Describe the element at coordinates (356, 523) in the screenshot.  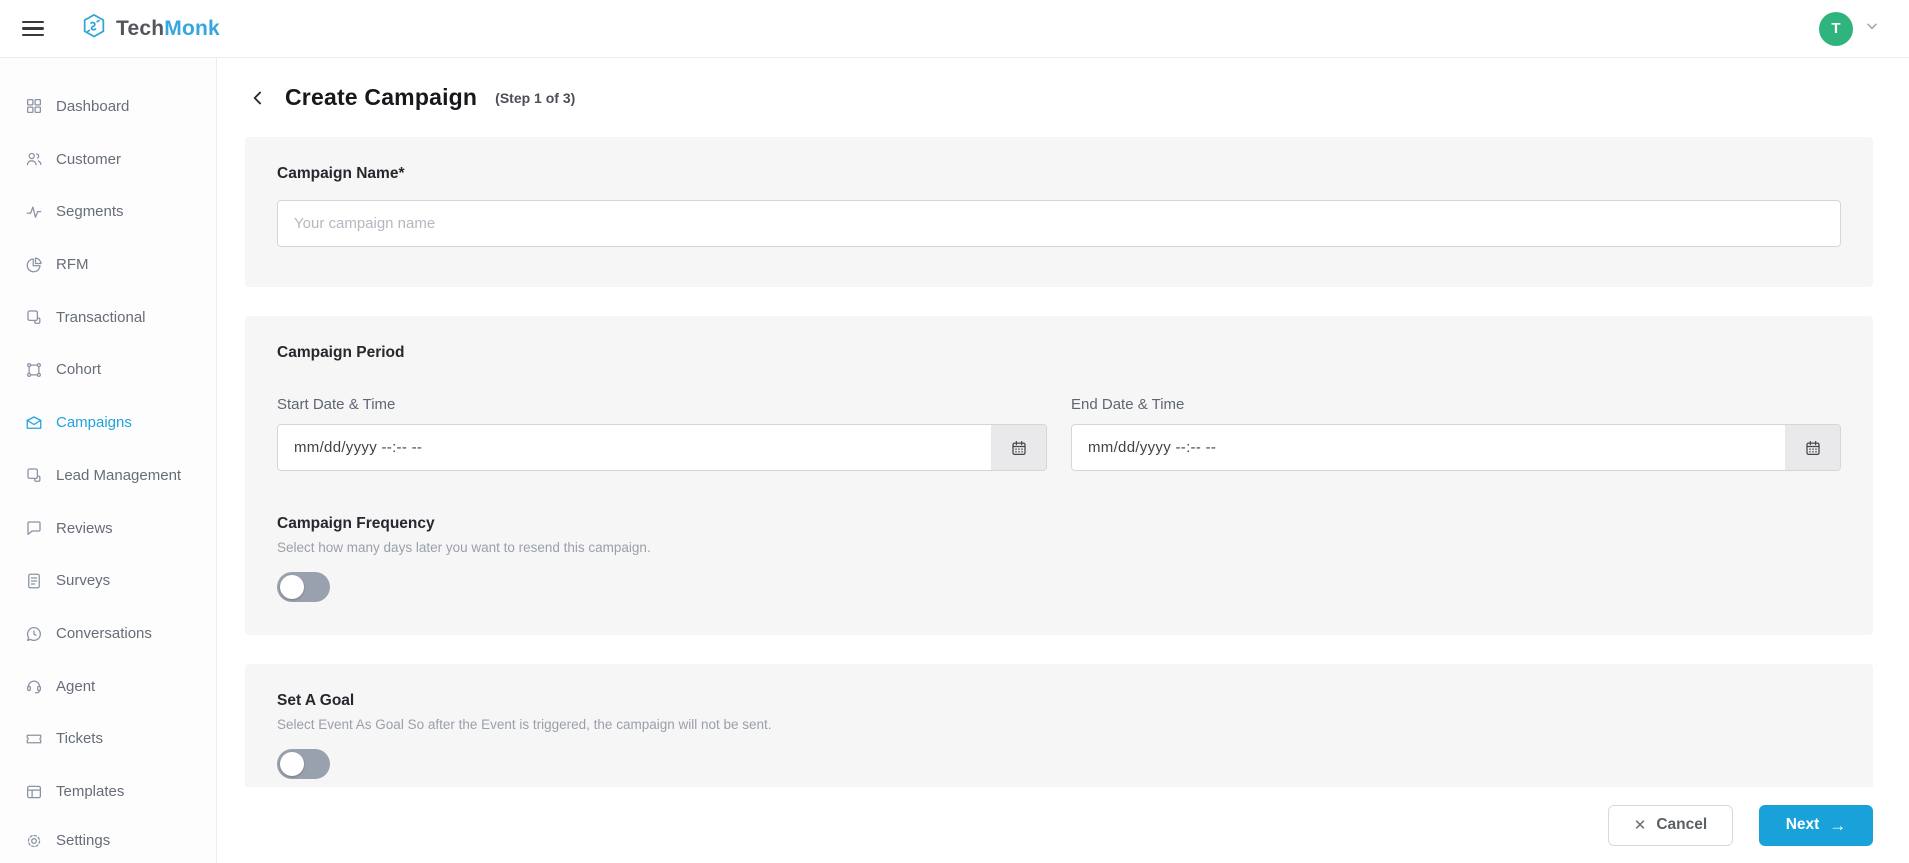
I see `campaign-frequency-heading: Campaign Frequency` at that location.